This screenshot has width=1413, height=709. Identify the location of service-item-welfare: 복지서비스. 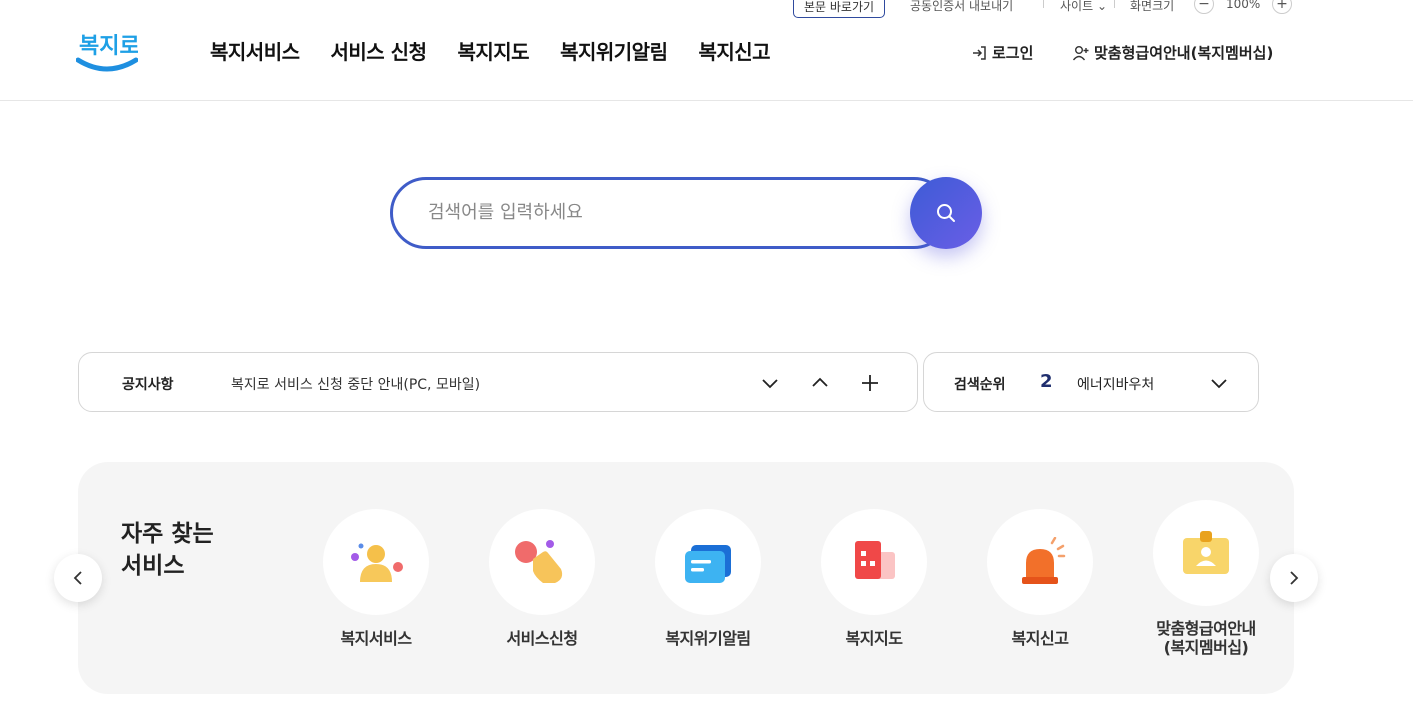
(376, 578).